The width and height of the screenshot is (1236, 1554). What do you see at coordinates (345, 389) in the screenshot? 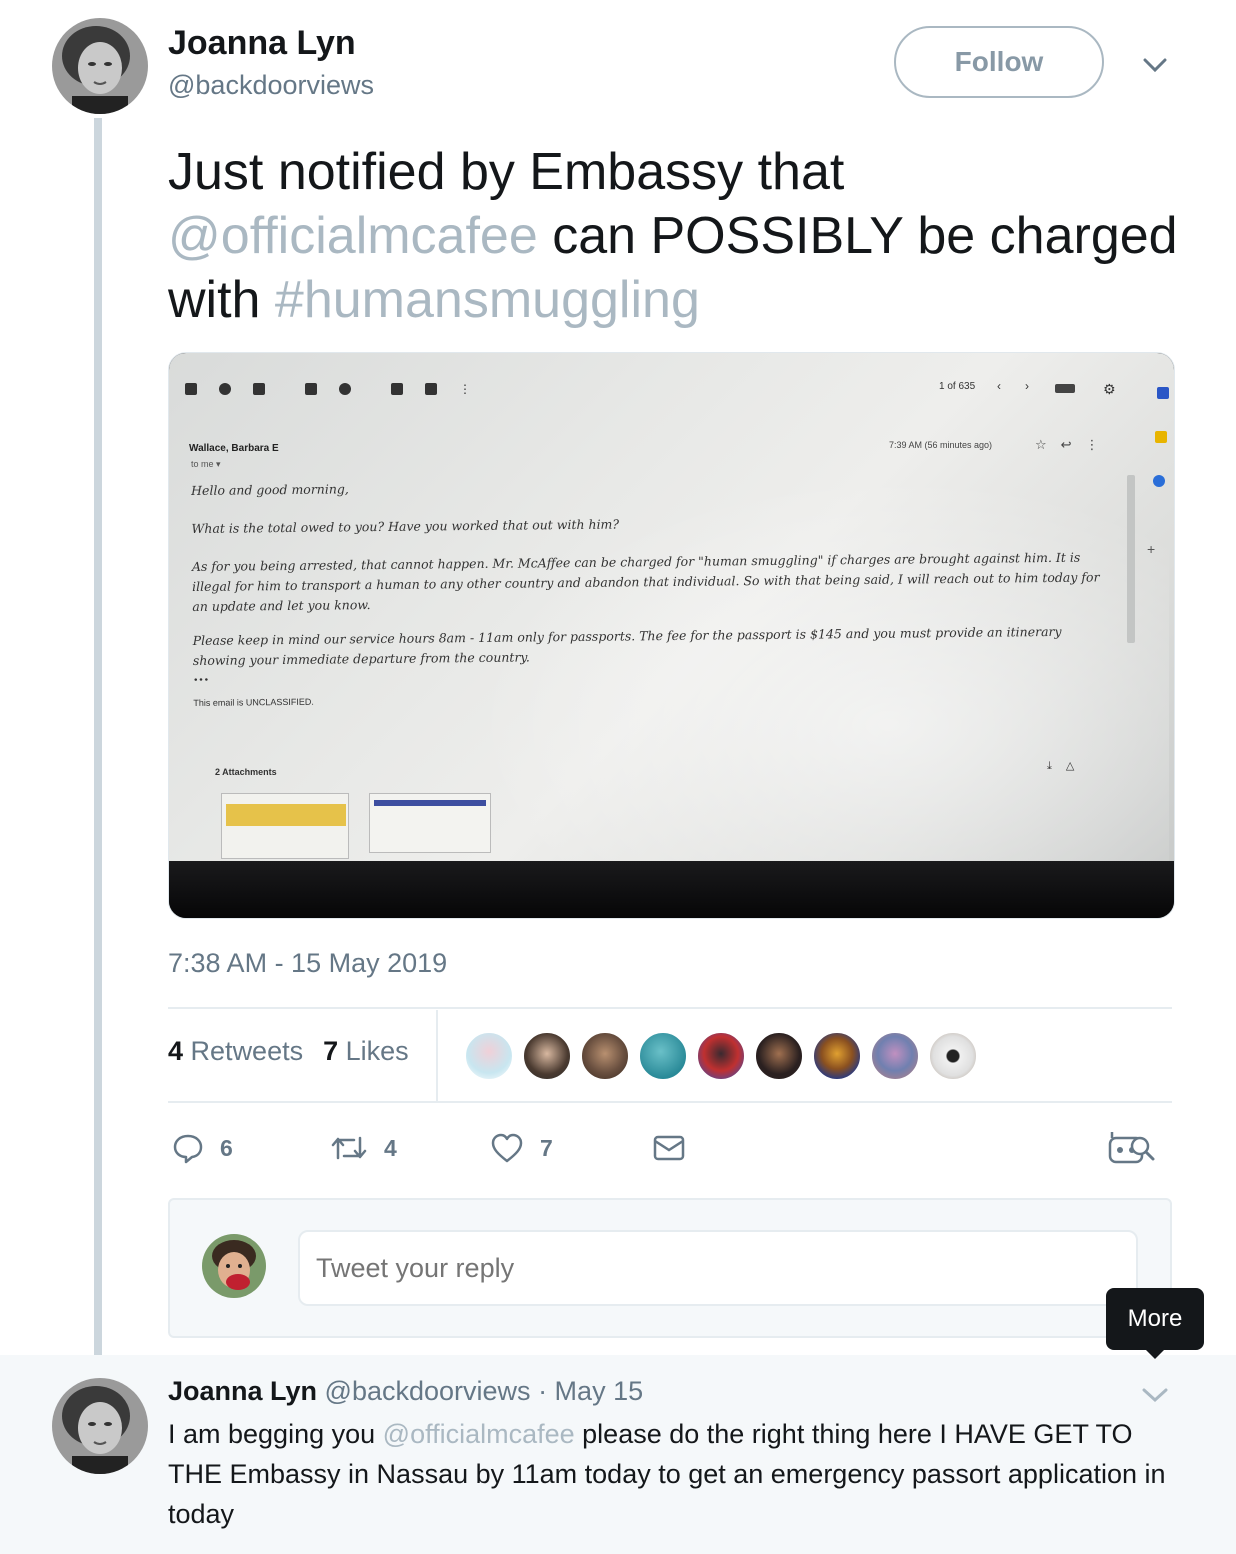
I see `clock-icon` at bounding box center [345, 389].